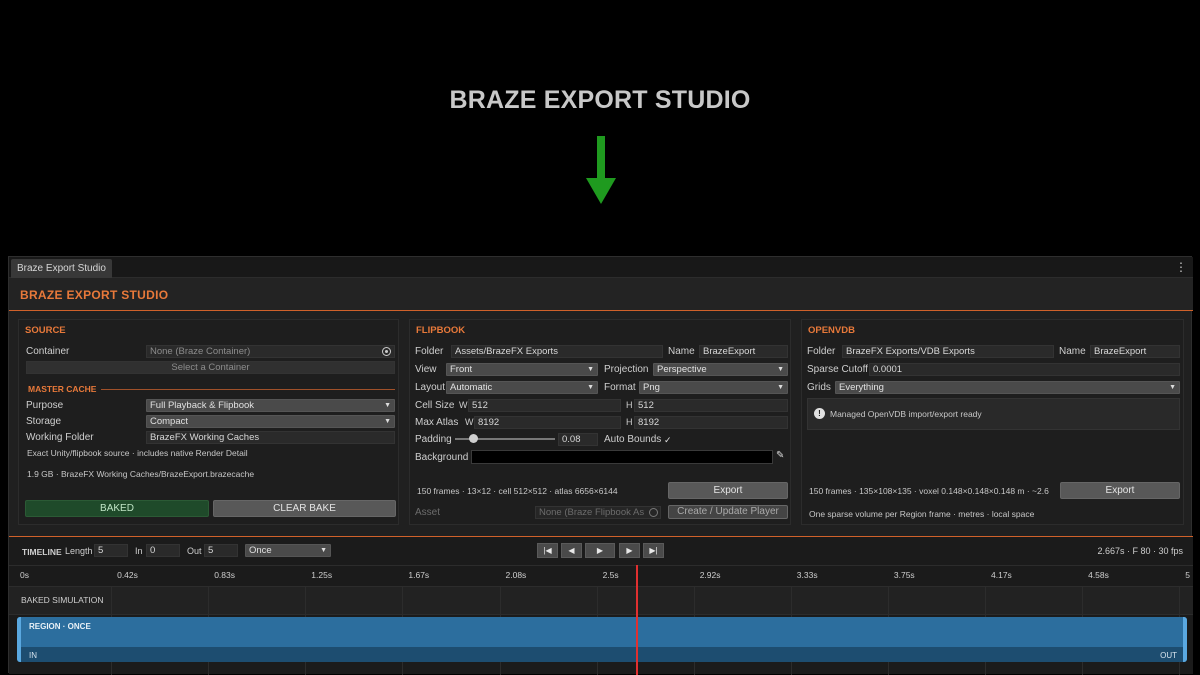 The image size is (1200, 675). What do you see at coordinates (441, 330) in the screenshot?
I see `flipbook-header: FLIPBOOK` at bounding box center [441, 330].